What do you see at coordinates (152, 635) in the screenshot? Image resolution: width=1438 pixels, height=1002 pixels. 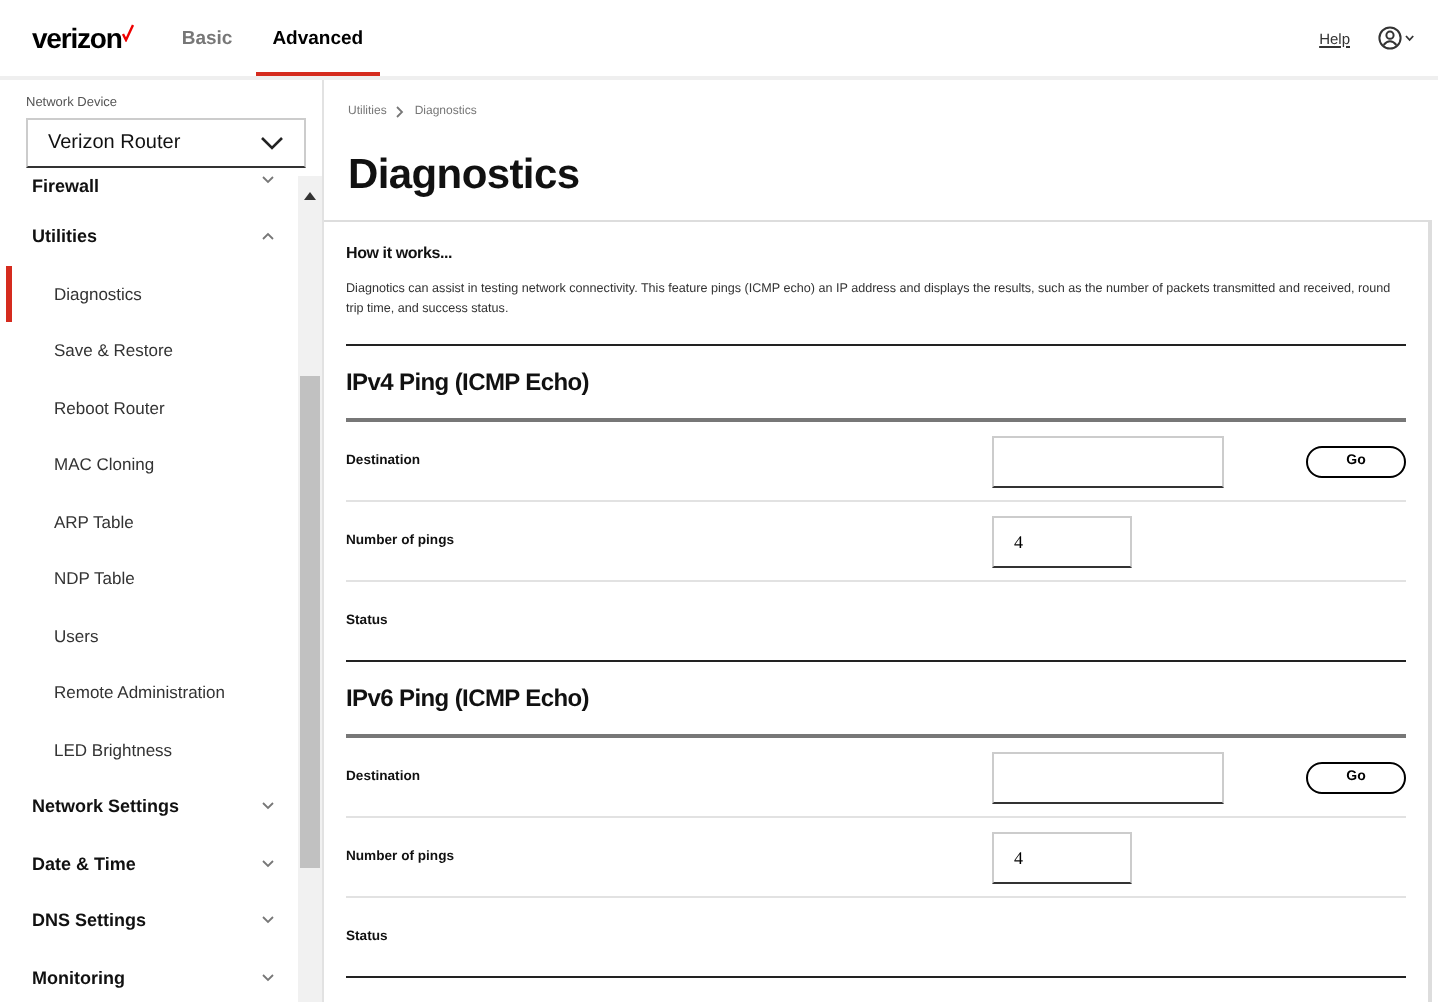 I see `nav-item: Users` at bounding box center [152, 635].